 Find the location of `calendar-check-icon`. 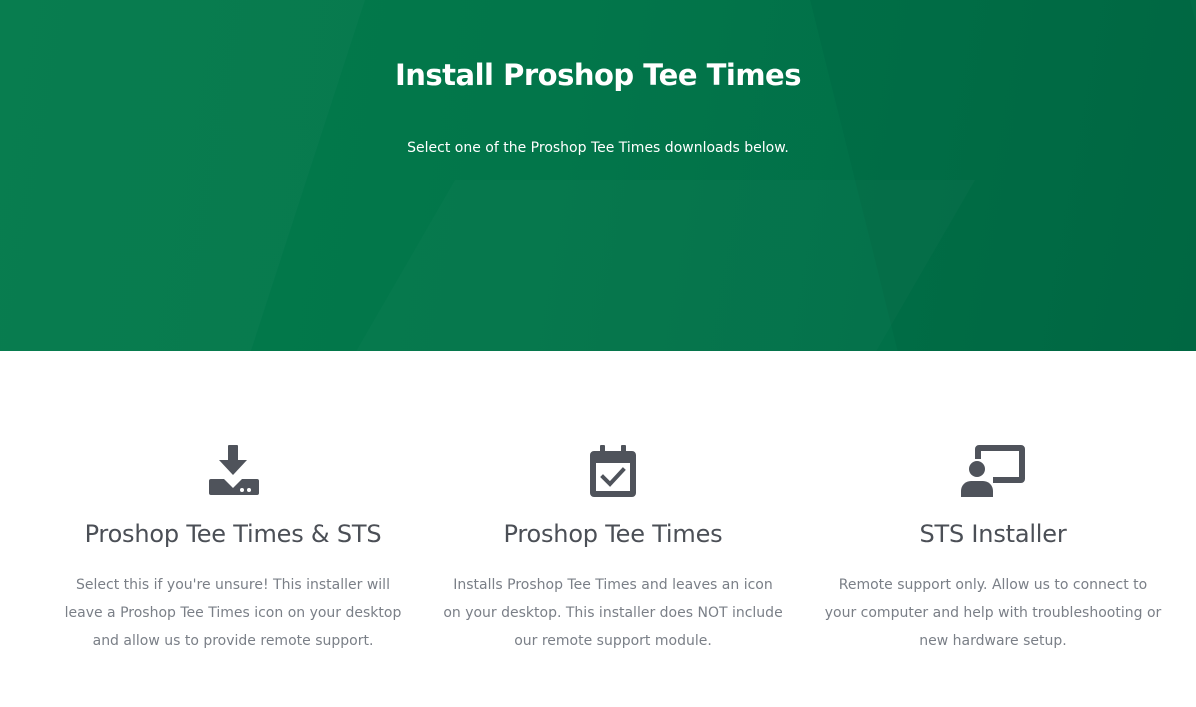

calendar-check-icon is located at coordinates (613, 471).